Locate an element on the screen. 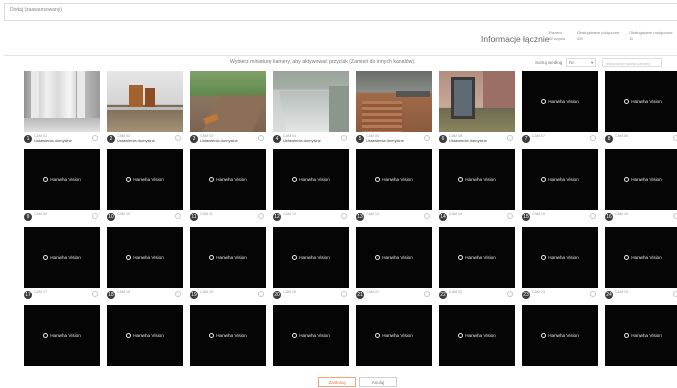 This screenshot has height=388, width=677. camera-tile: Hanwha Vision 10 CAM 10 is located at coordinates (145, 186).